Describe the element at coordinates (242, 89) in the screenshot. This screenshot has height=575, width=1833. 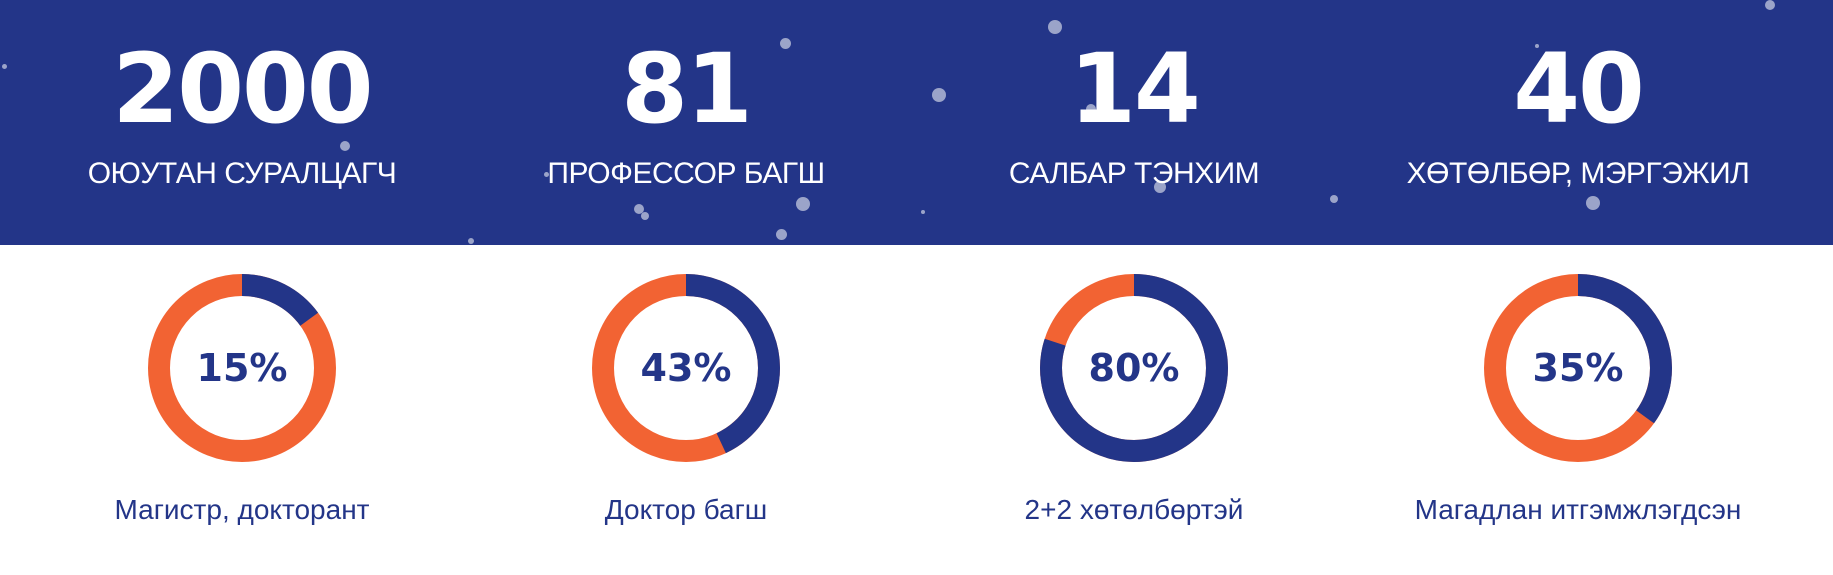
I see `stat-number: 2000` at that location.